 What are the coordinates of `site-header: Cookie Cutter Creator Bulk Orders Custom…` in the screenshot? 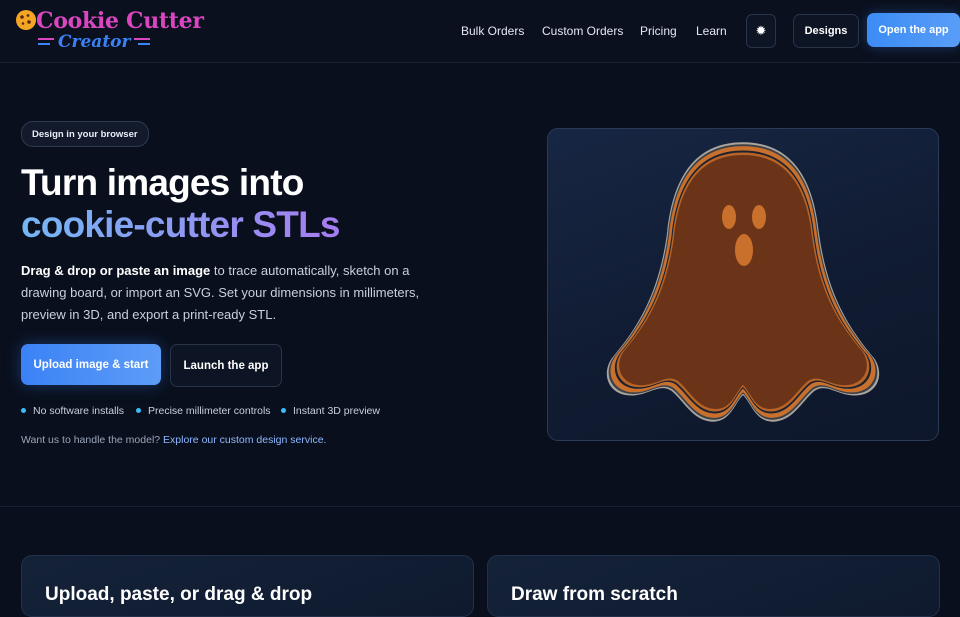 It's located at (480, 31).